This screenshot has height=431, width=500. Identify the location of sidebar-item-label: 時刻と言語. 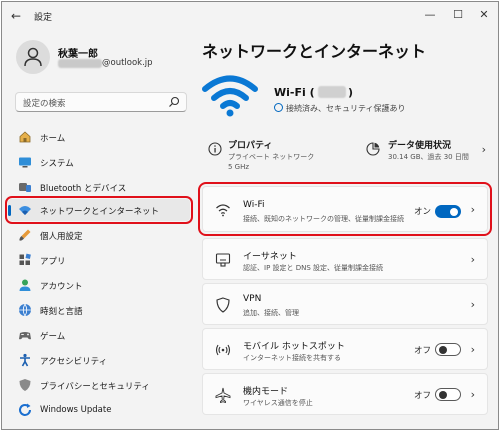
(61, 312).